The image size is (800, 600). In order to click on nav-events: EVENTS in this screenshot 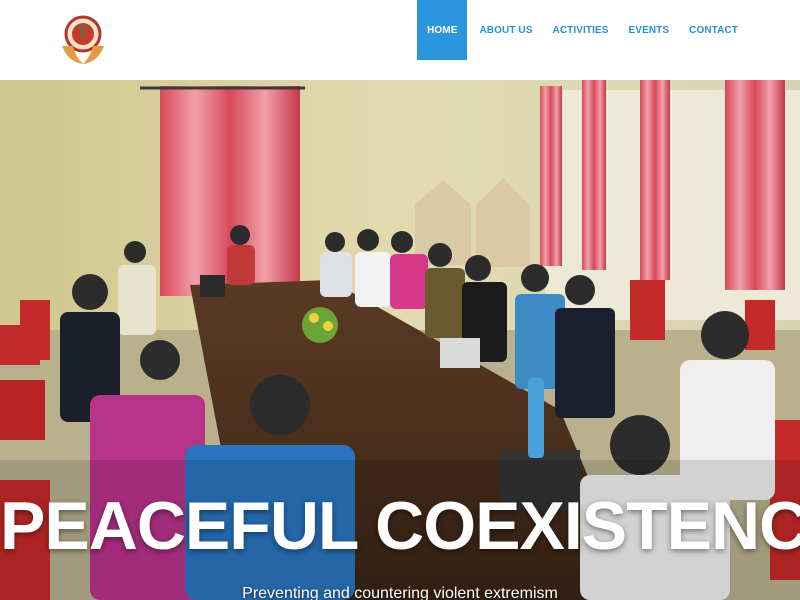, I will do `click(649, 30)`.